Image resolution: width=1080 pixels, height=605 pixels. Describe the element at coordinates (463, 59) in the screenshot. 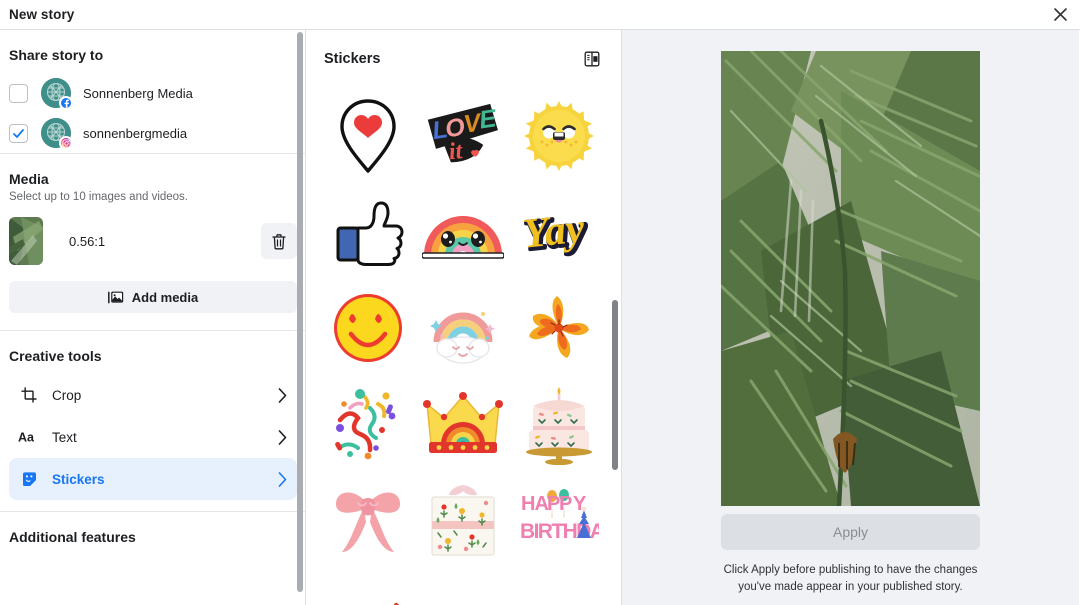

I see `stickers-panel-header: Stickers` at that location.